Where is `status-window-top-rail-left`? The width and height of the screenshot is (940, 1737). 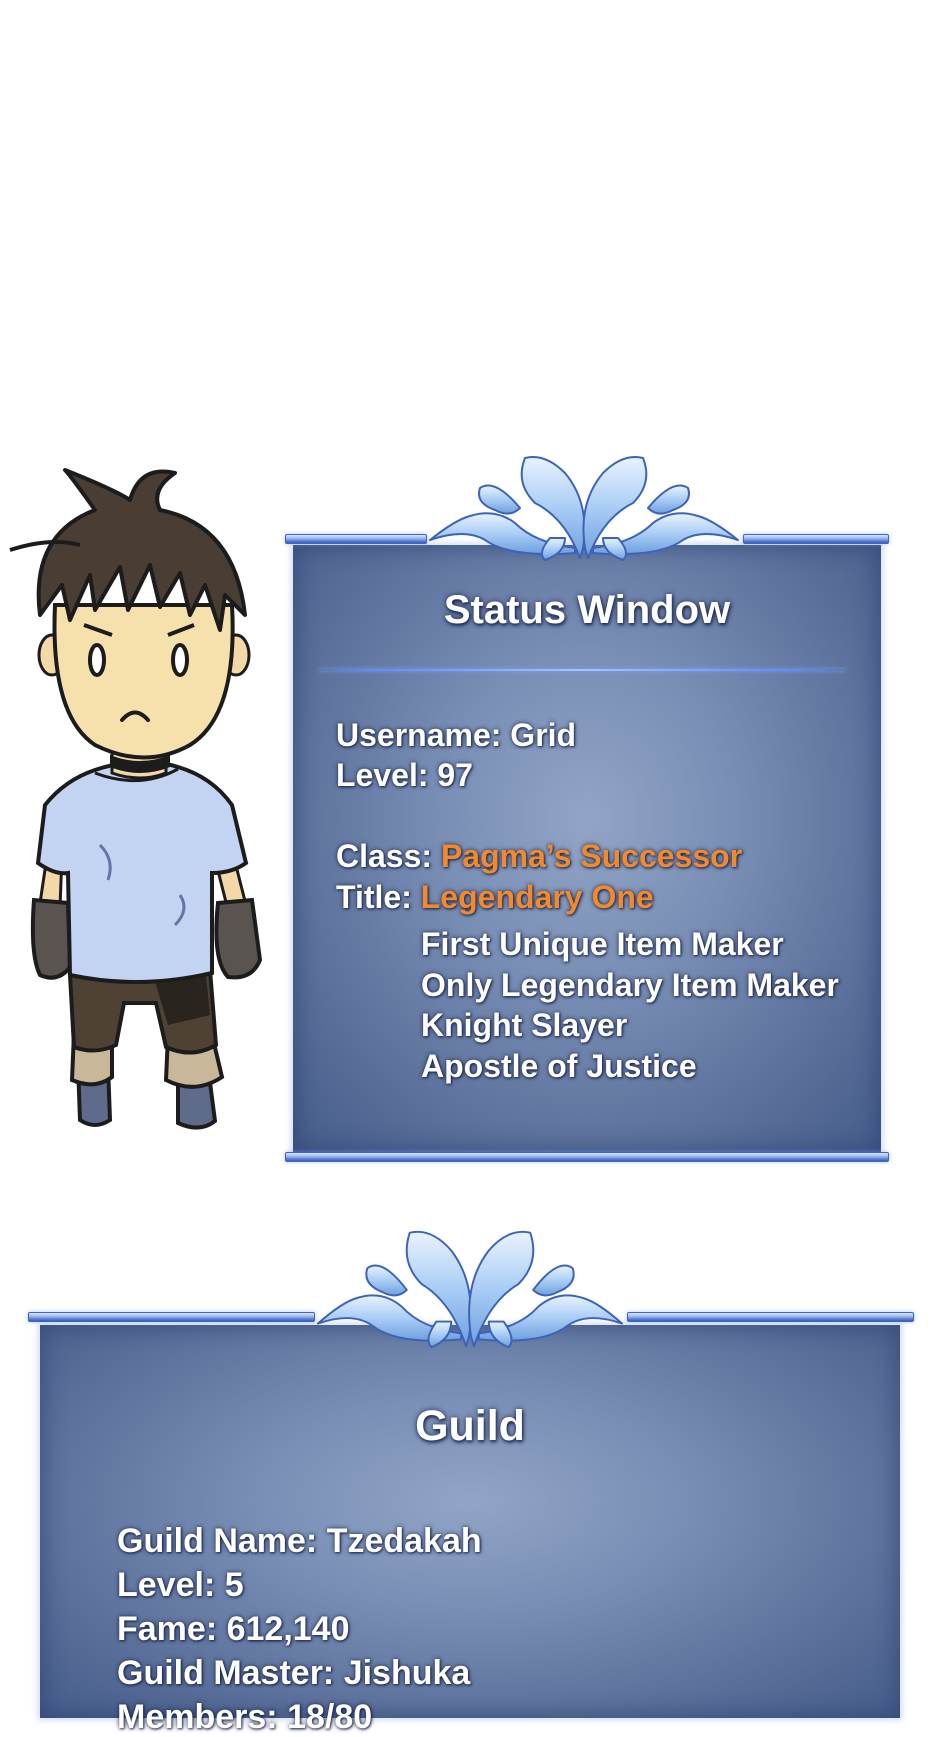
status-window-top-rail-left is located at coordinates (356, 539).